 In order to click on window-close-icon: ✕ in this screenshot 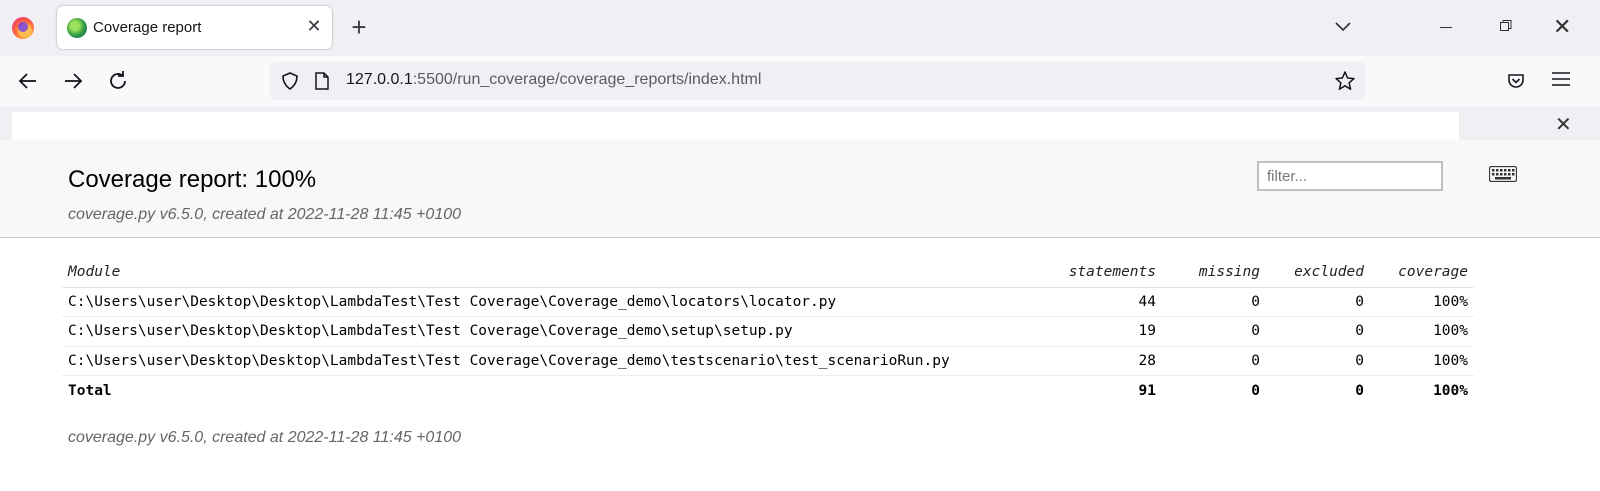, I will do `click(1562, 27)`.